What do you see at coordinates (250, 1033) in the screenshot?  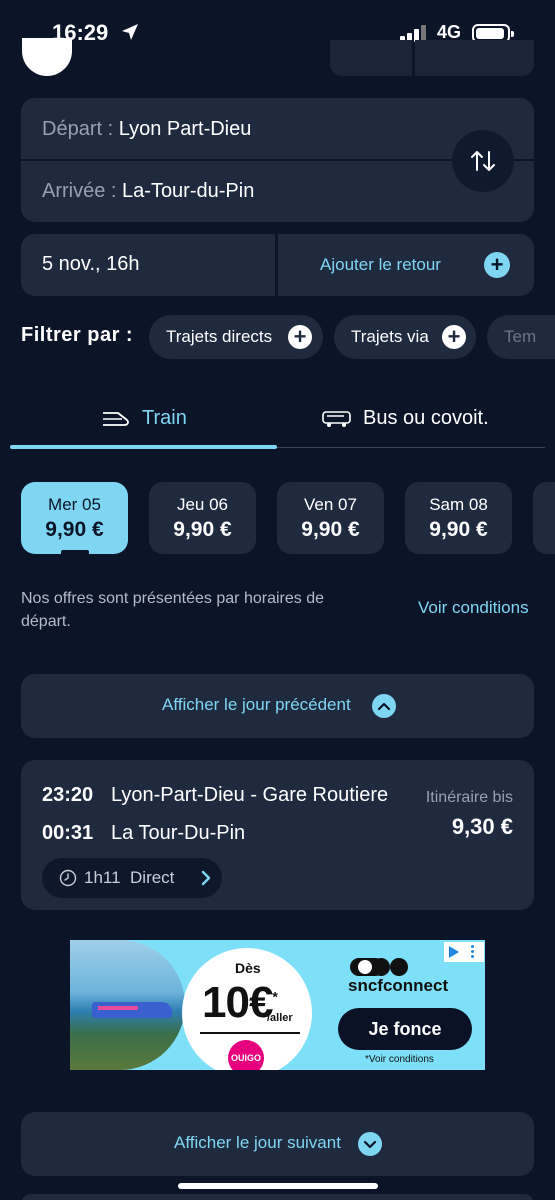 I see `ad-underline` at bounding box center [250, 1033].